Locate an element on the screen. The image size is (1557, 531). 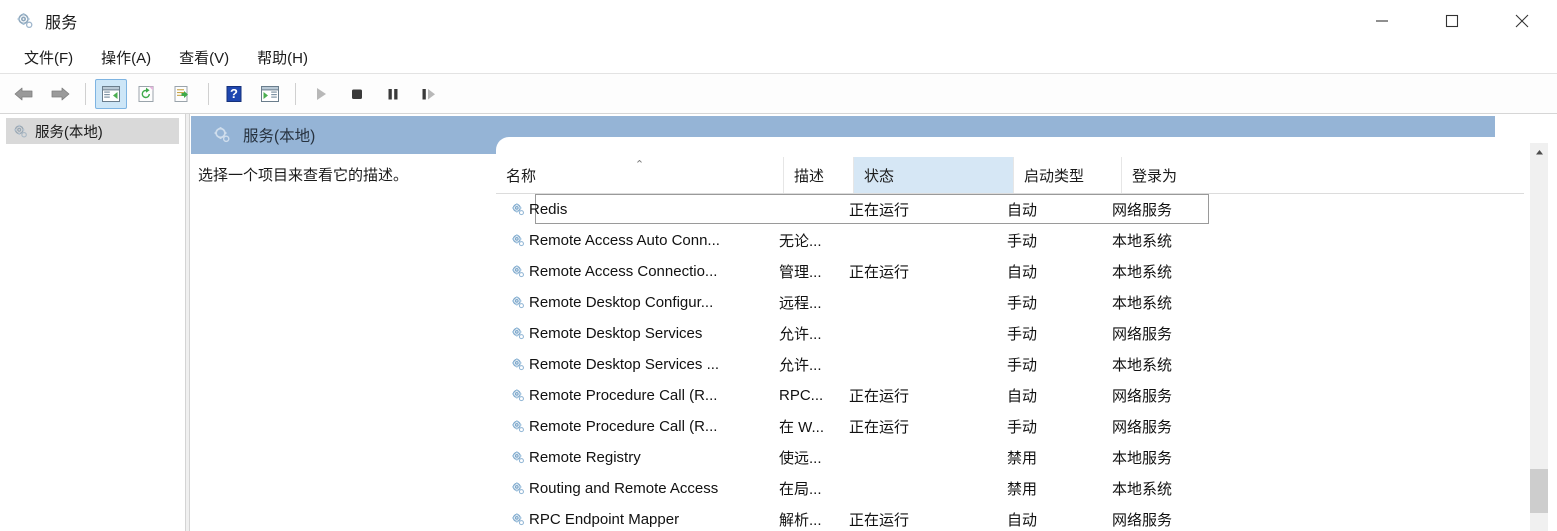
help-icon: ? is located at coordinates (234, 94).